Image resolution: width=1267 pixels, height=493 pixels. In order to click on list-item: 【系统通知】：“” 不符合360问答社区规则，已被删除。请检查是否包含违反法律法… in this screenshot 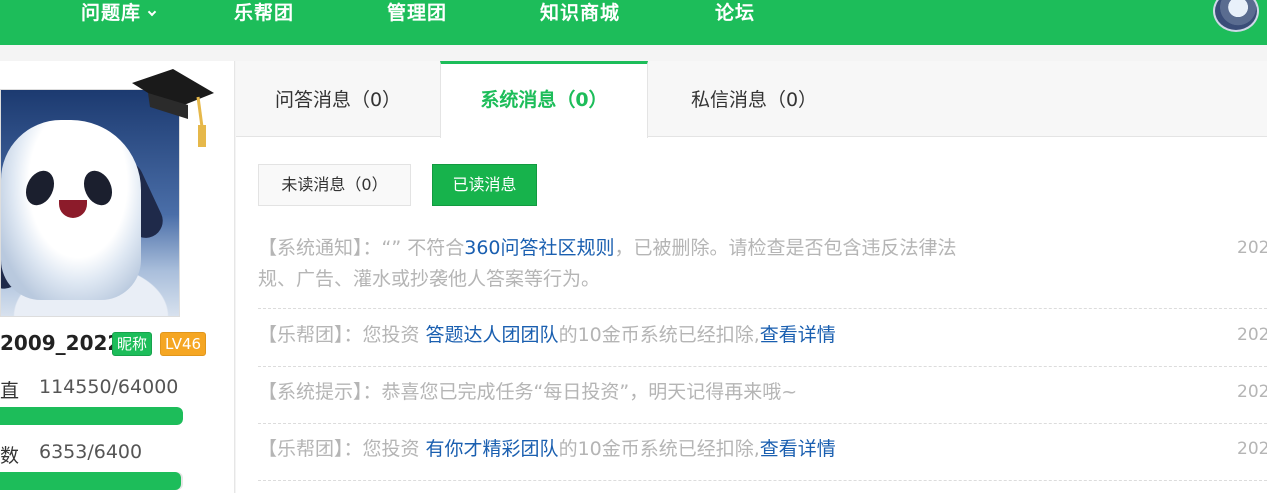, I will do `click(762, 271)`.